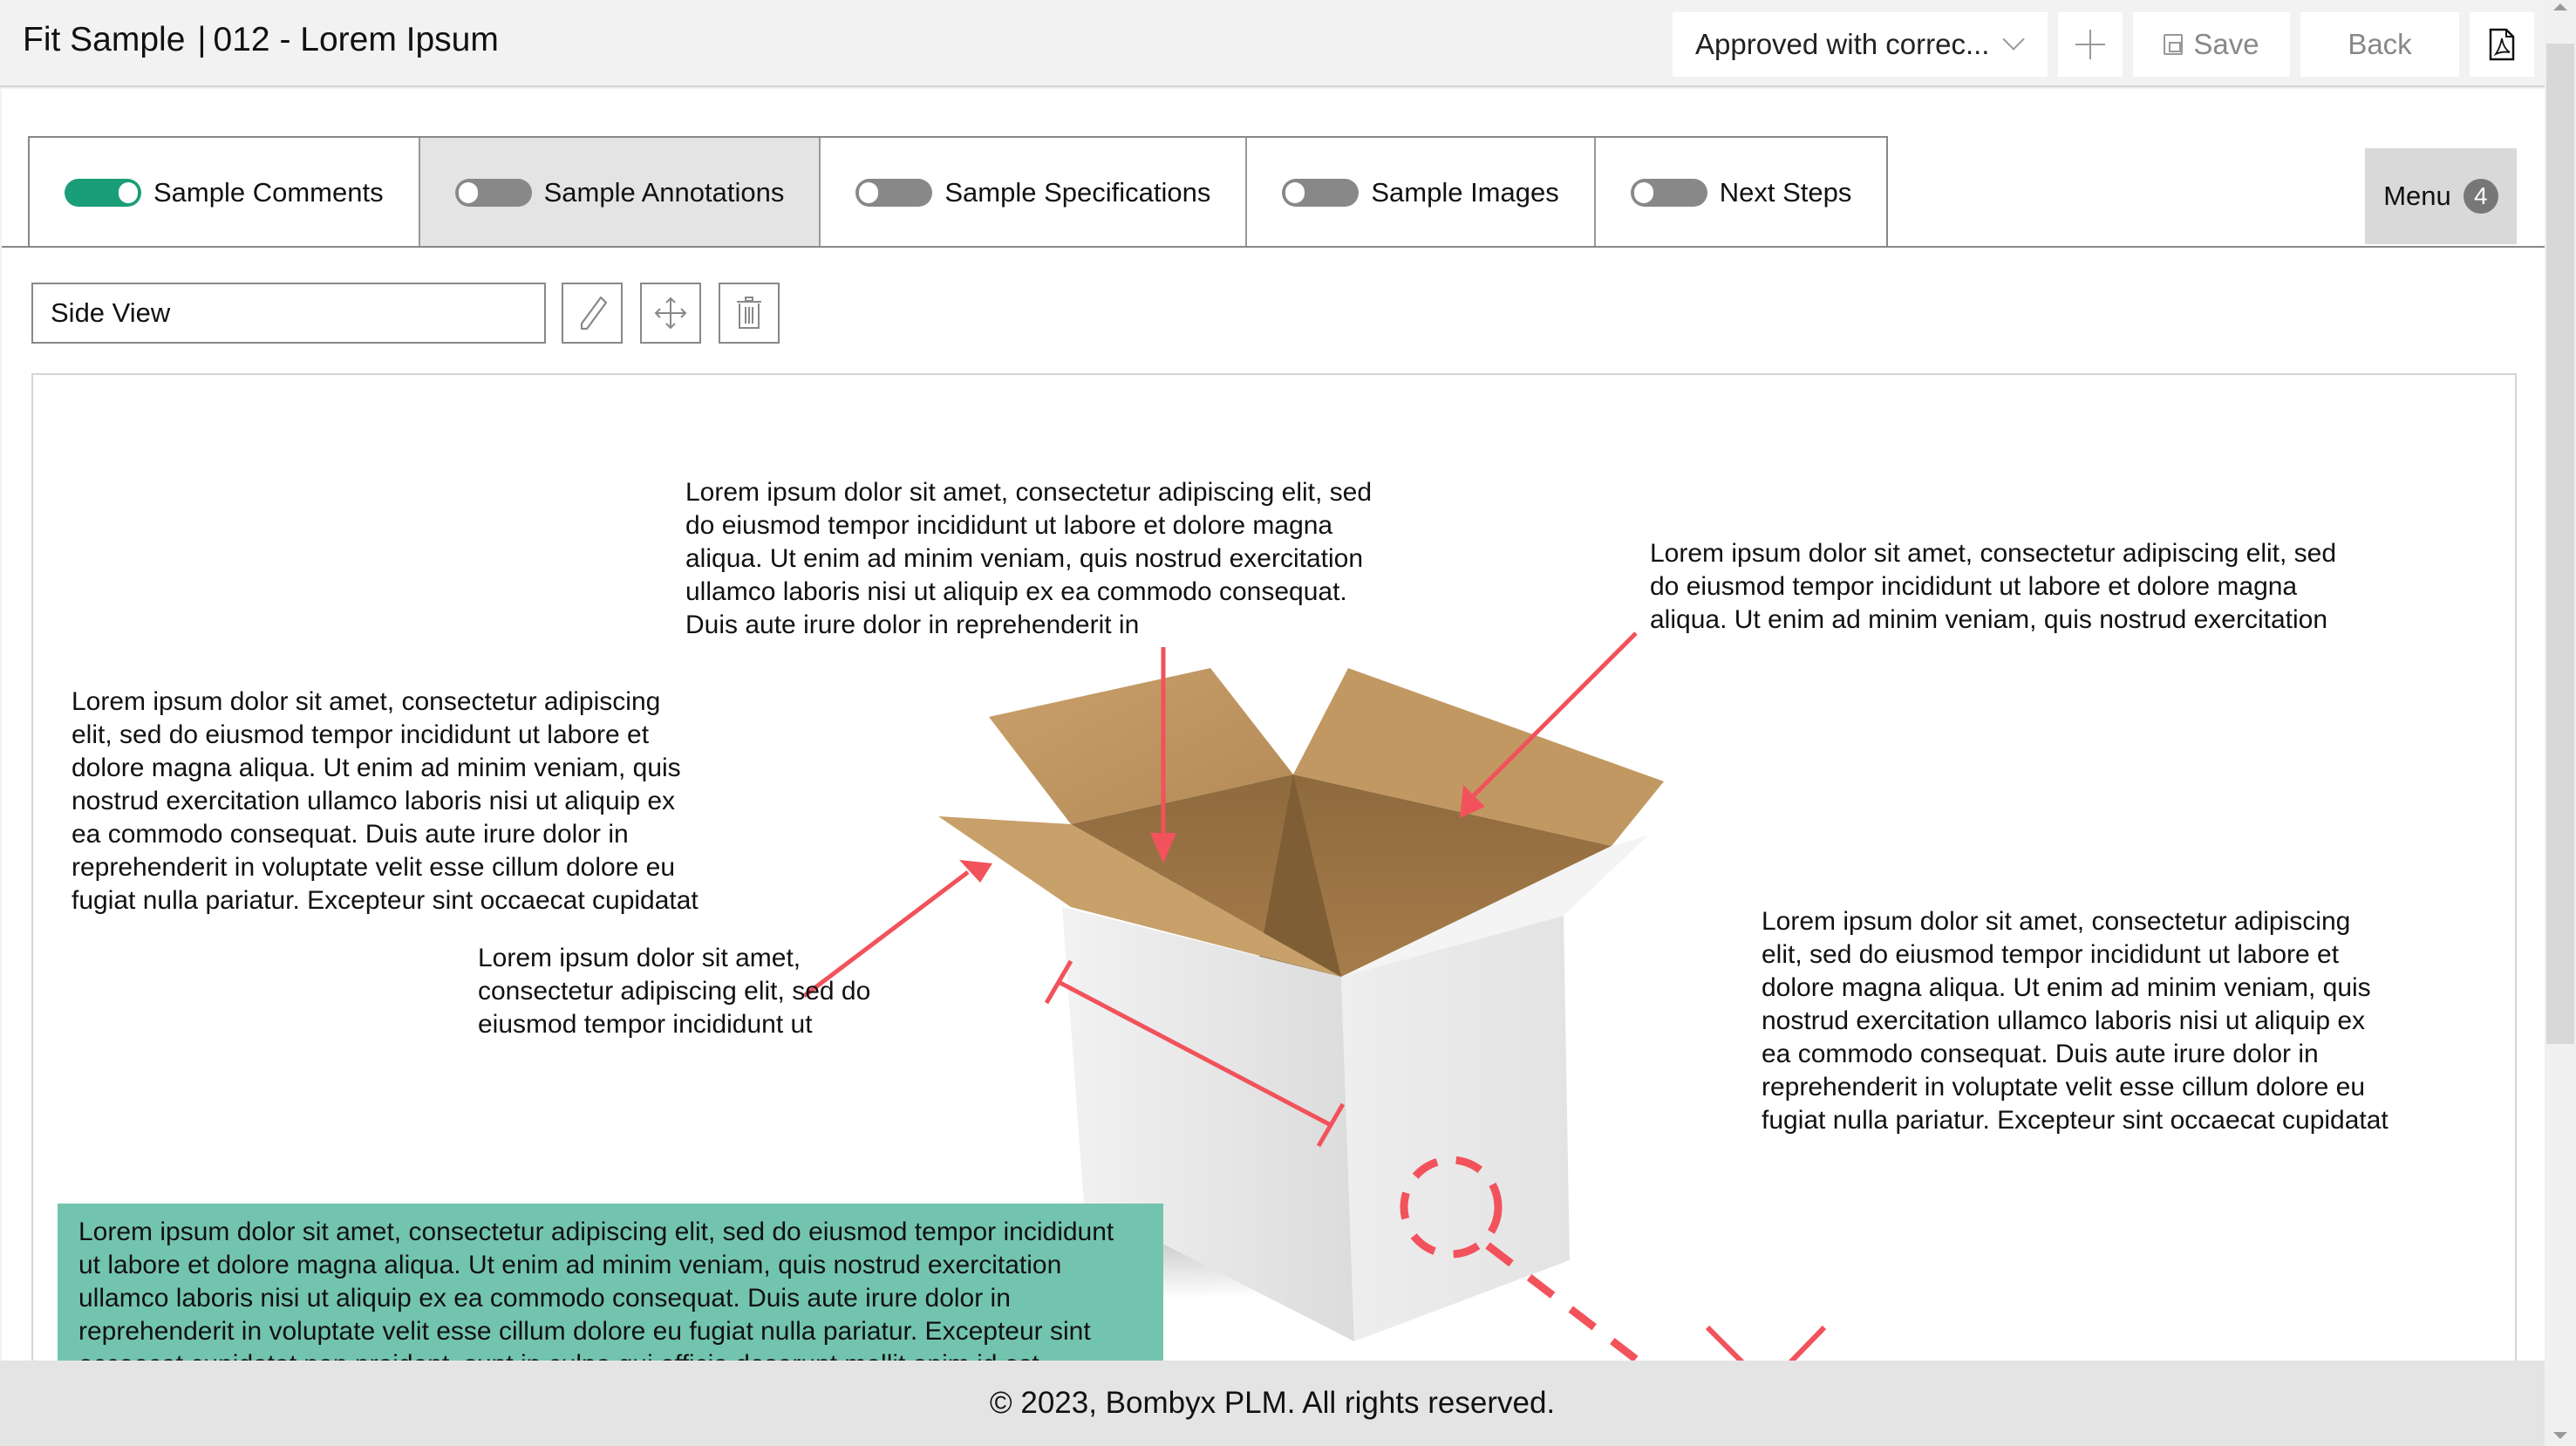 This screenshot has height=1446, width=2576. What do you see at coordinates (2417, 196) in the screenshot?
I see `menu-label: Menu` at bounding box center [2417, 196].